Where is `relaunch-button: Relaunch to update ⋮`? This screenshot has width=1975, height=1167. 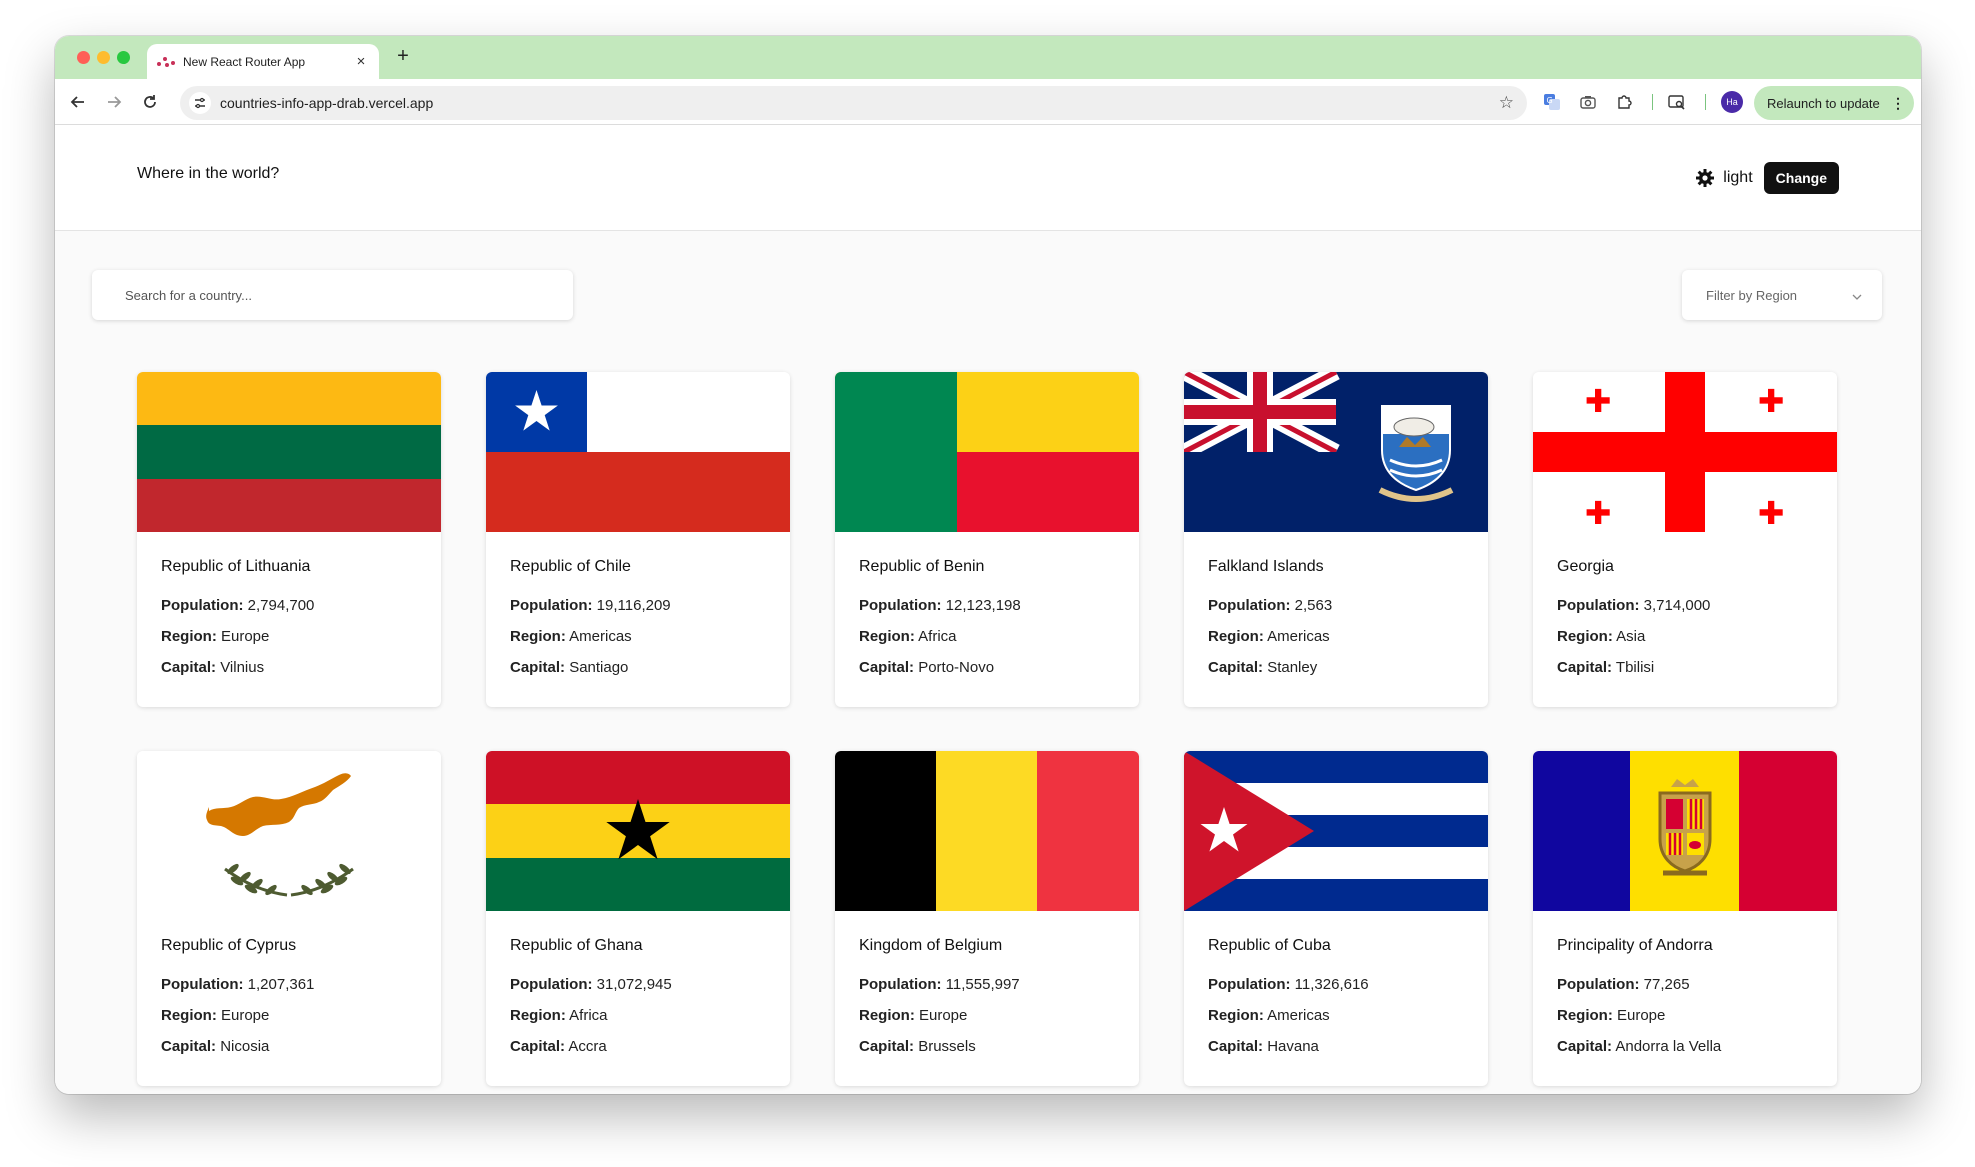 relaunch-button: Relaunch to update ⋮ is located at coordinates (1834, 103).